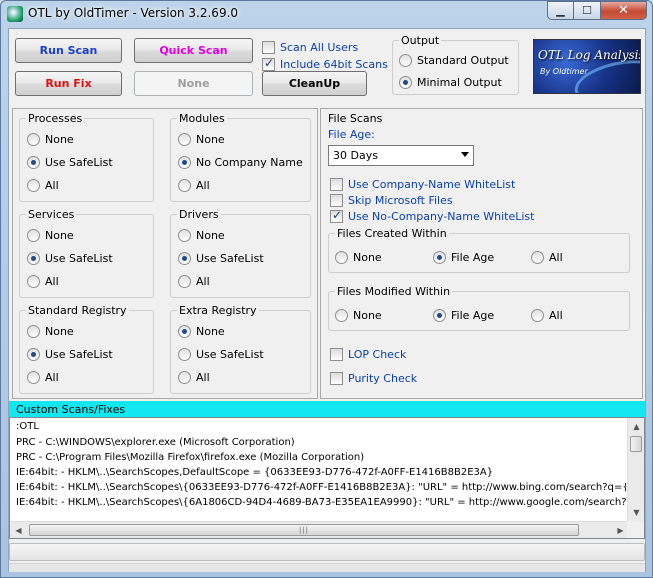 The height and width of the screenshot is (578, 653). Describe the element at coordinates (50, 331) in the screenshot. I see `standard-registry-option-none: None` at that location.